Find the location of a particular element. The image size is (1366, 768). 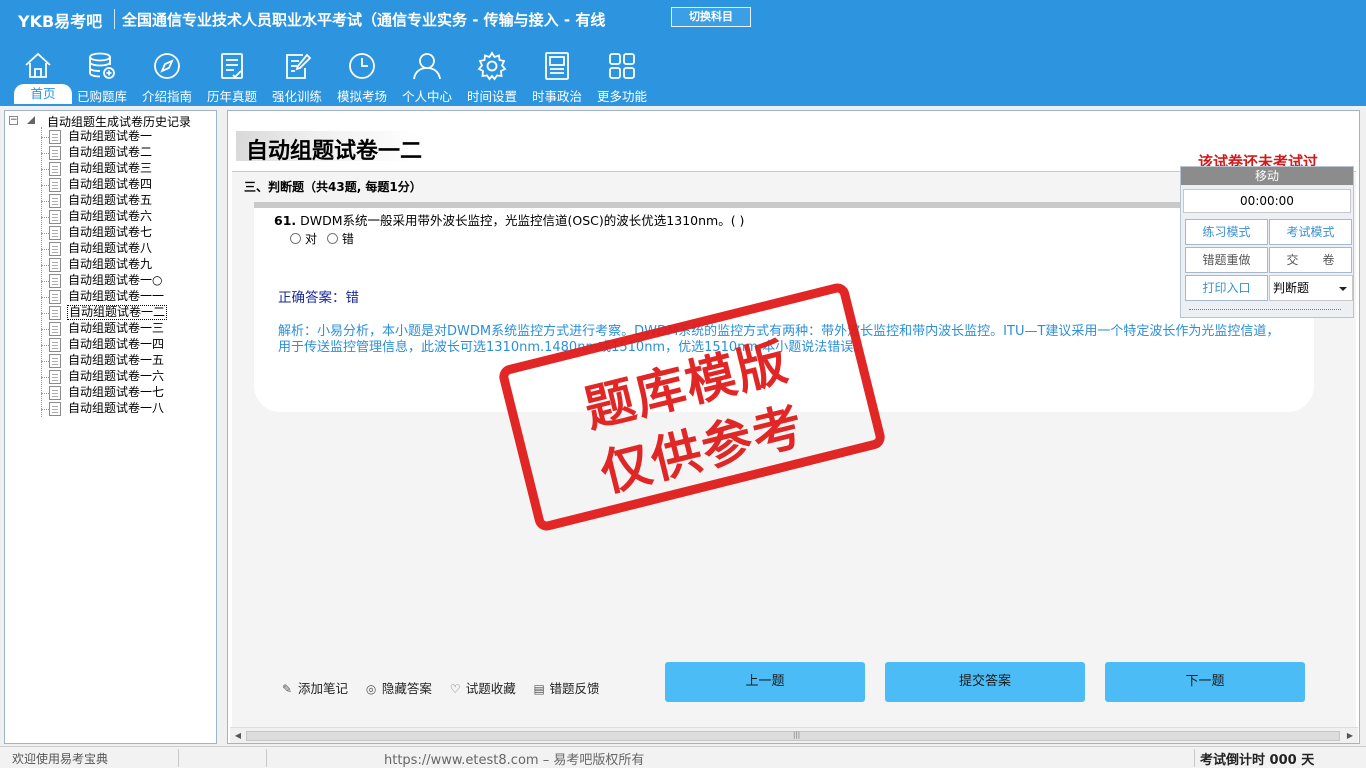

option-true-label: 对 is located at coordinates (311, 239).